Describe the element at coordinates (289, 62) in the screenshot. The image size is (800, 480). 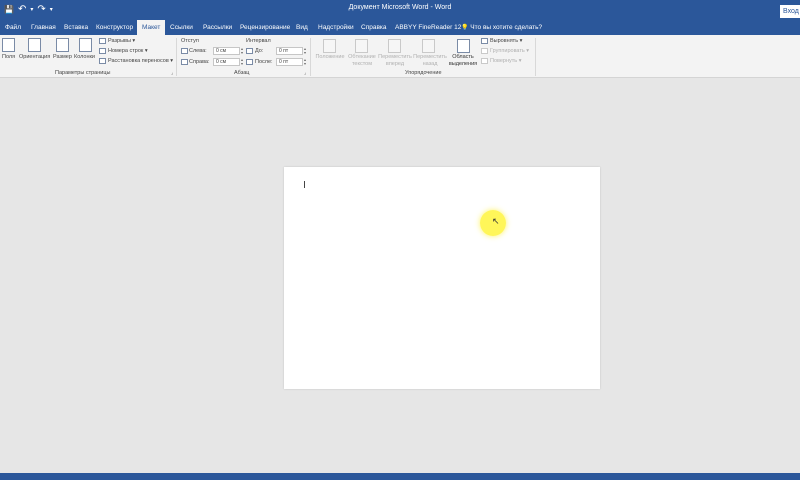
I see `spacing-after-input: 0 пт` at that location.